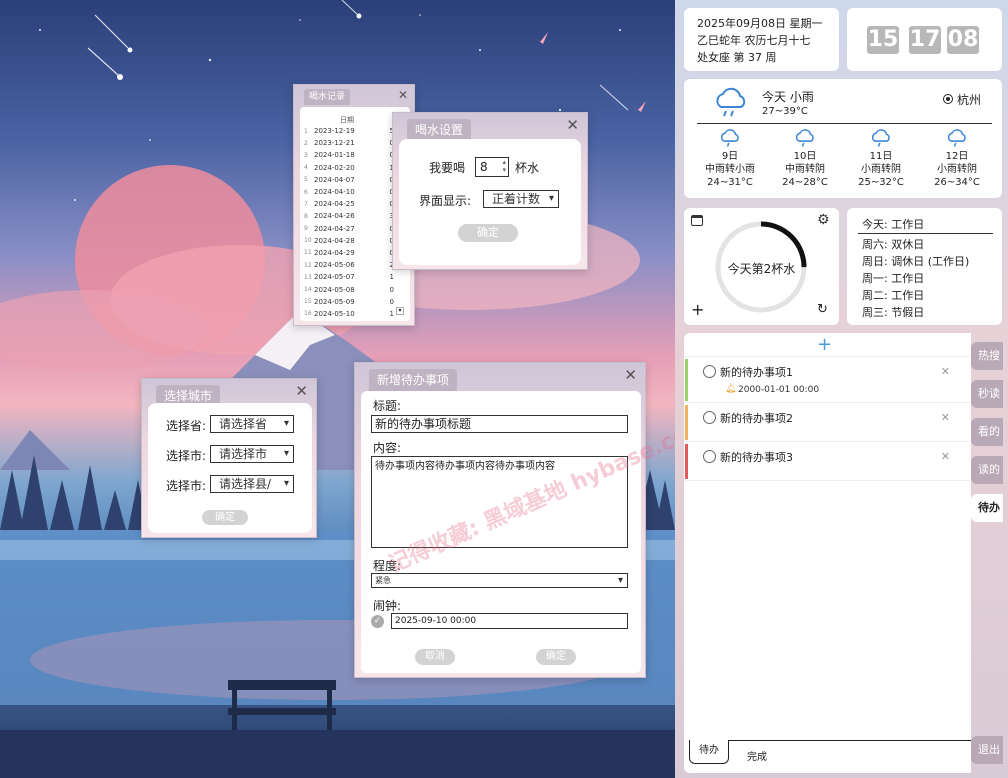  I want to click on forecast-temp: 26~34°C, so click(957, 182).